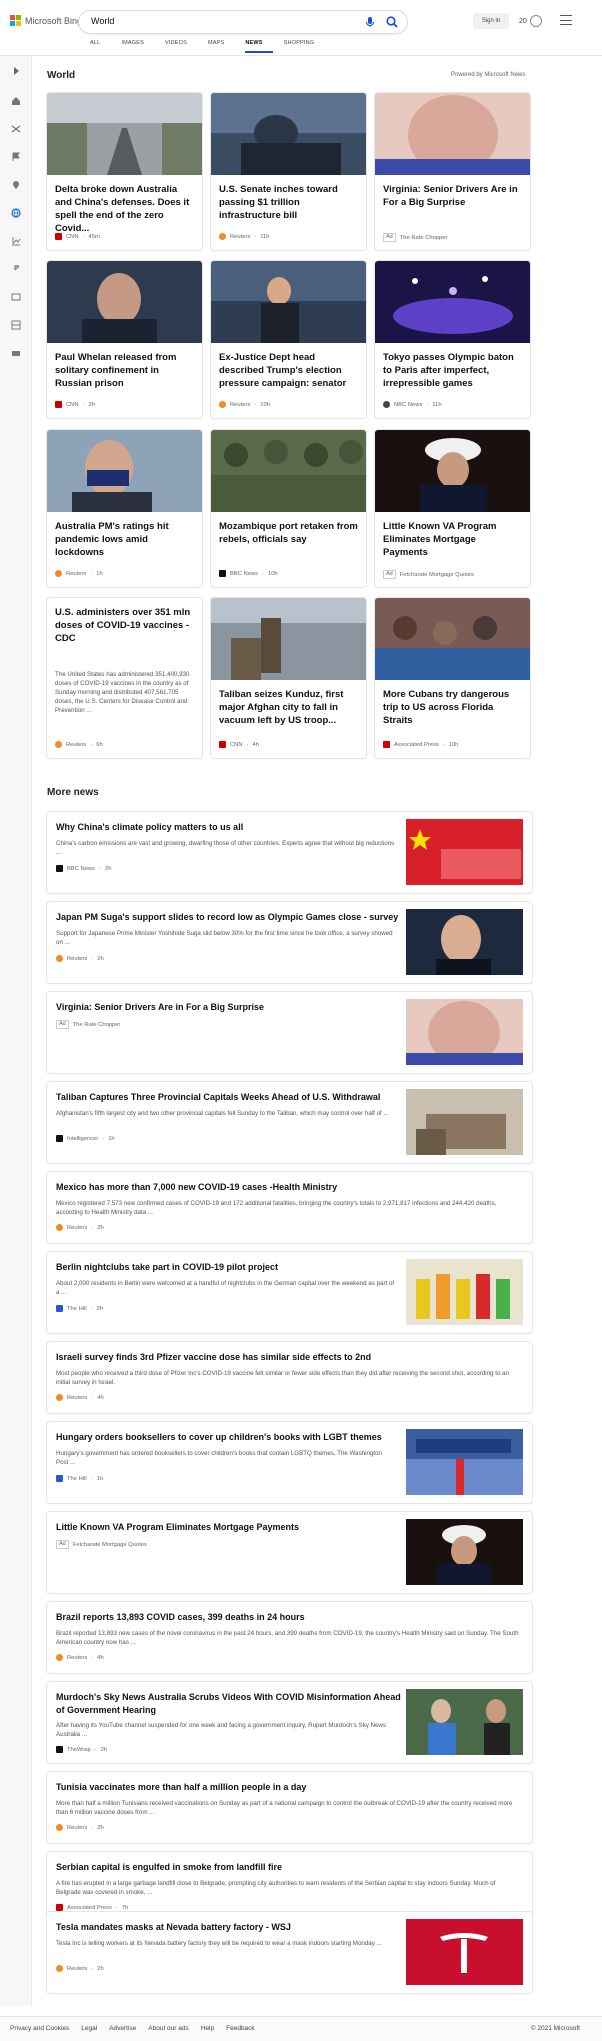 Image resolution: width=602 pixels, height=2041 pixels. Describe the element at coordinates (16, 241) in the screenshot. I see `business-icon` at that location.